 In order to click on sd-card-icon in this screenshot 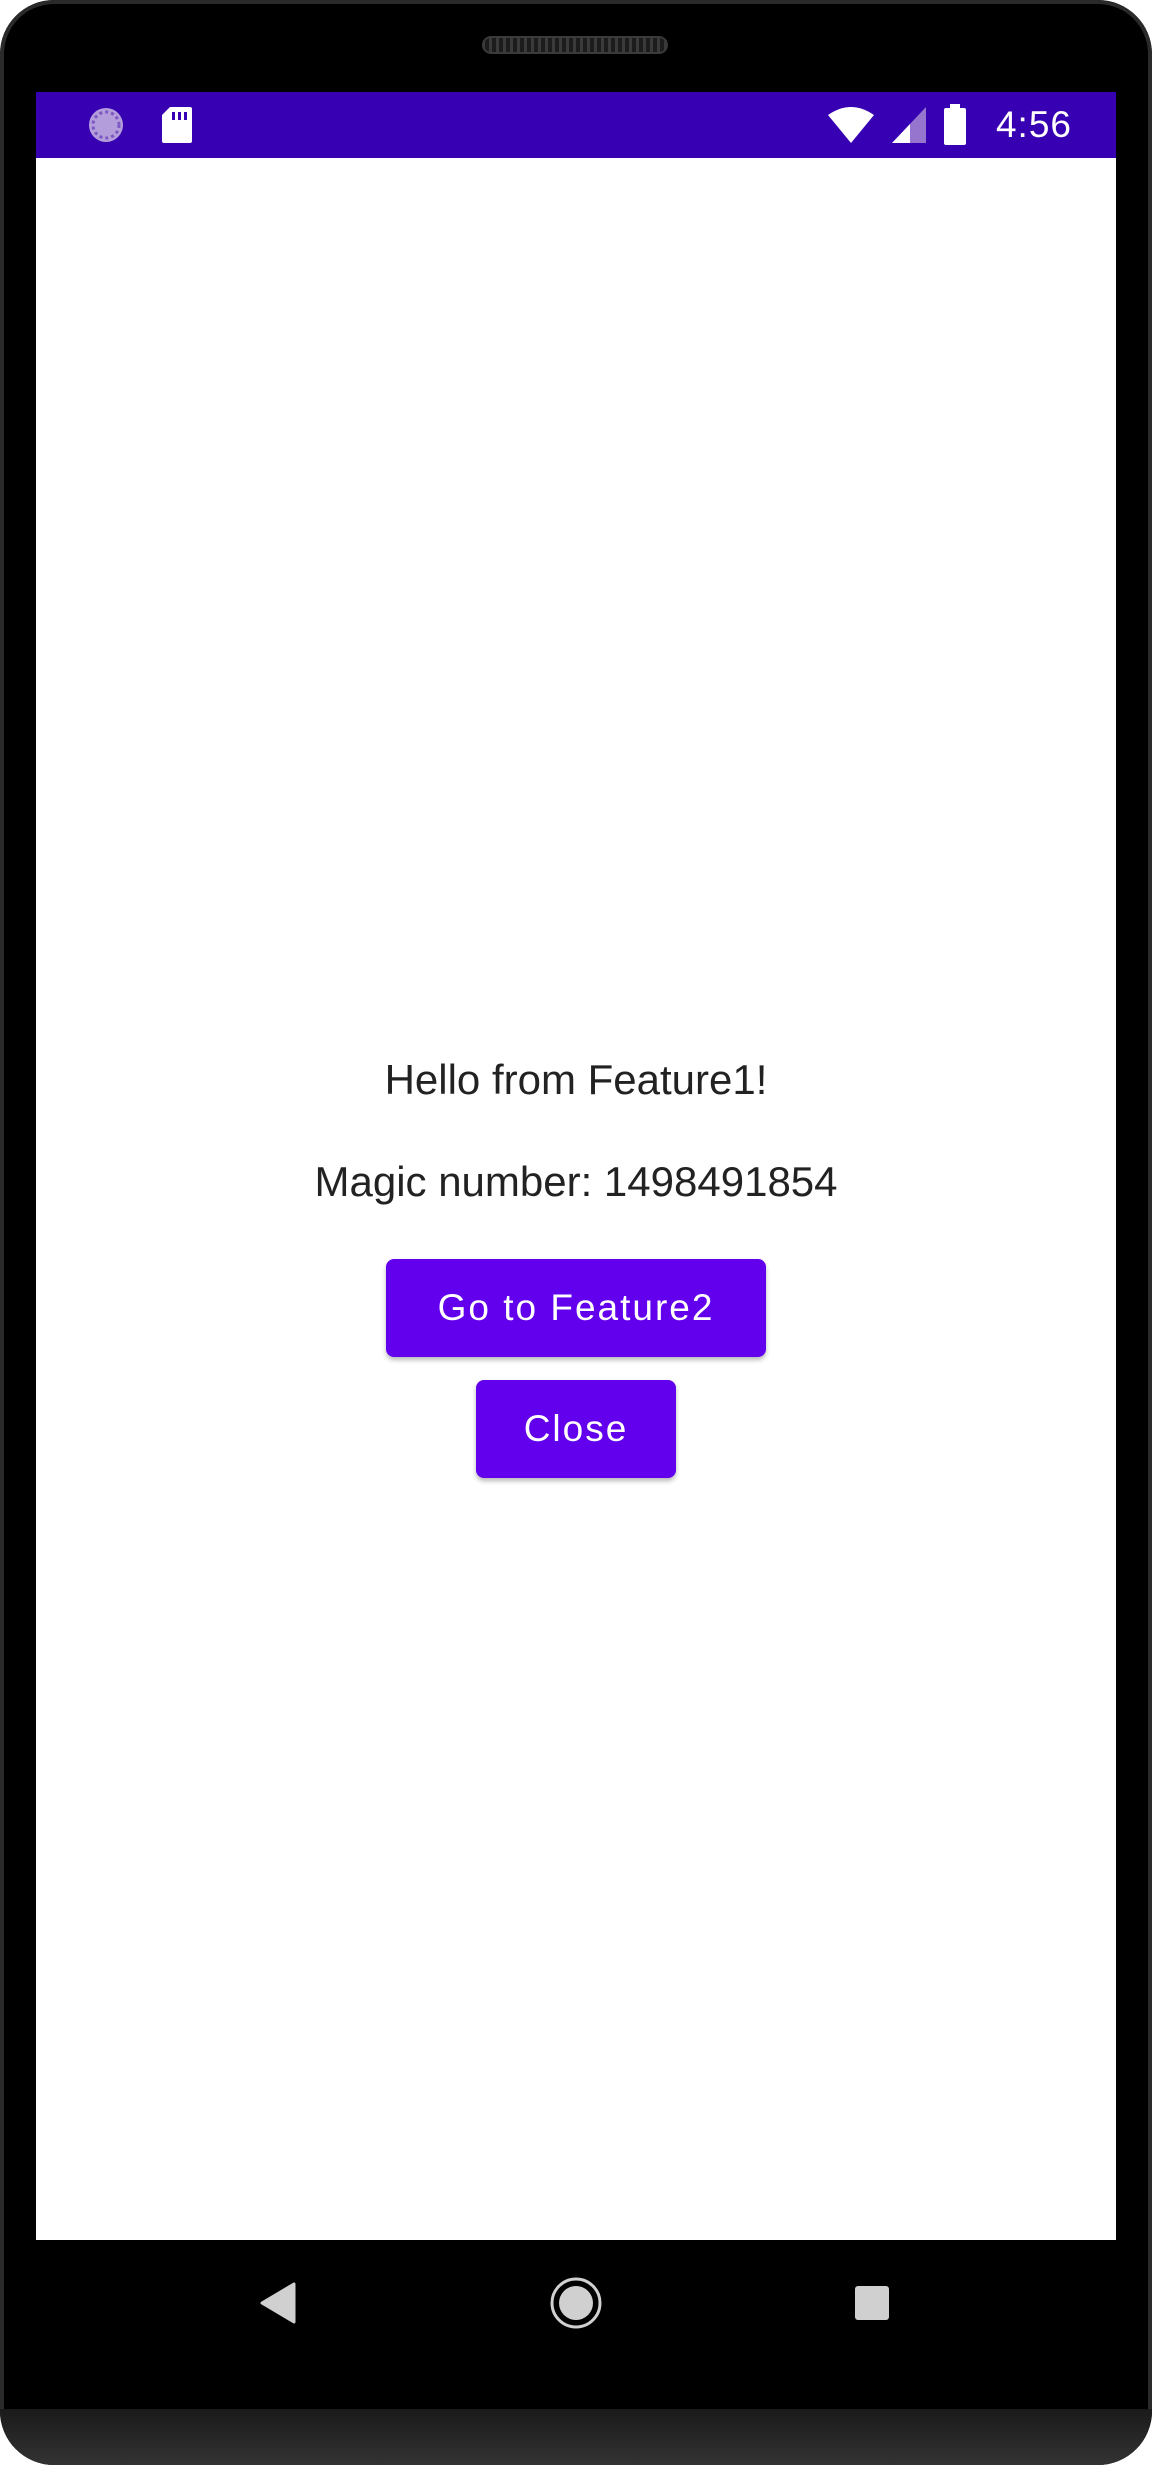, I will do `click(177, 125)`.